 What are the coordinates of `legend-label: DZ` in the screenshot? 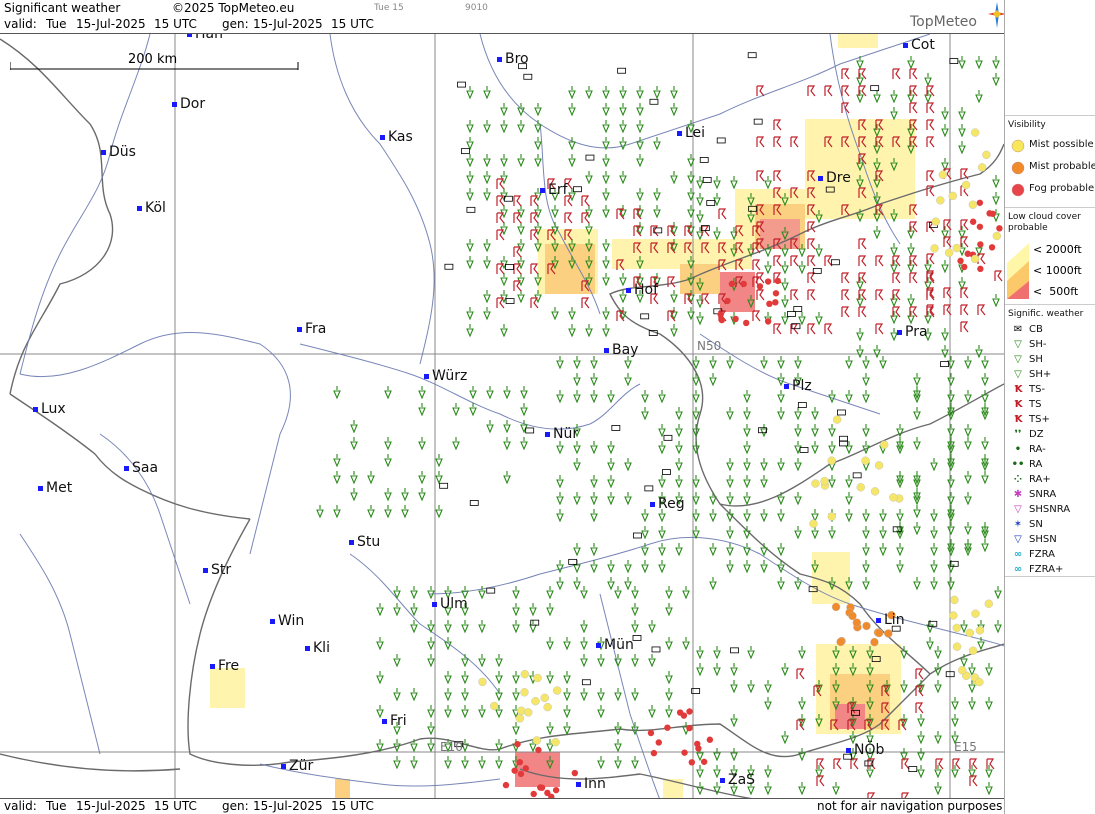 It's located at (1036, 434).